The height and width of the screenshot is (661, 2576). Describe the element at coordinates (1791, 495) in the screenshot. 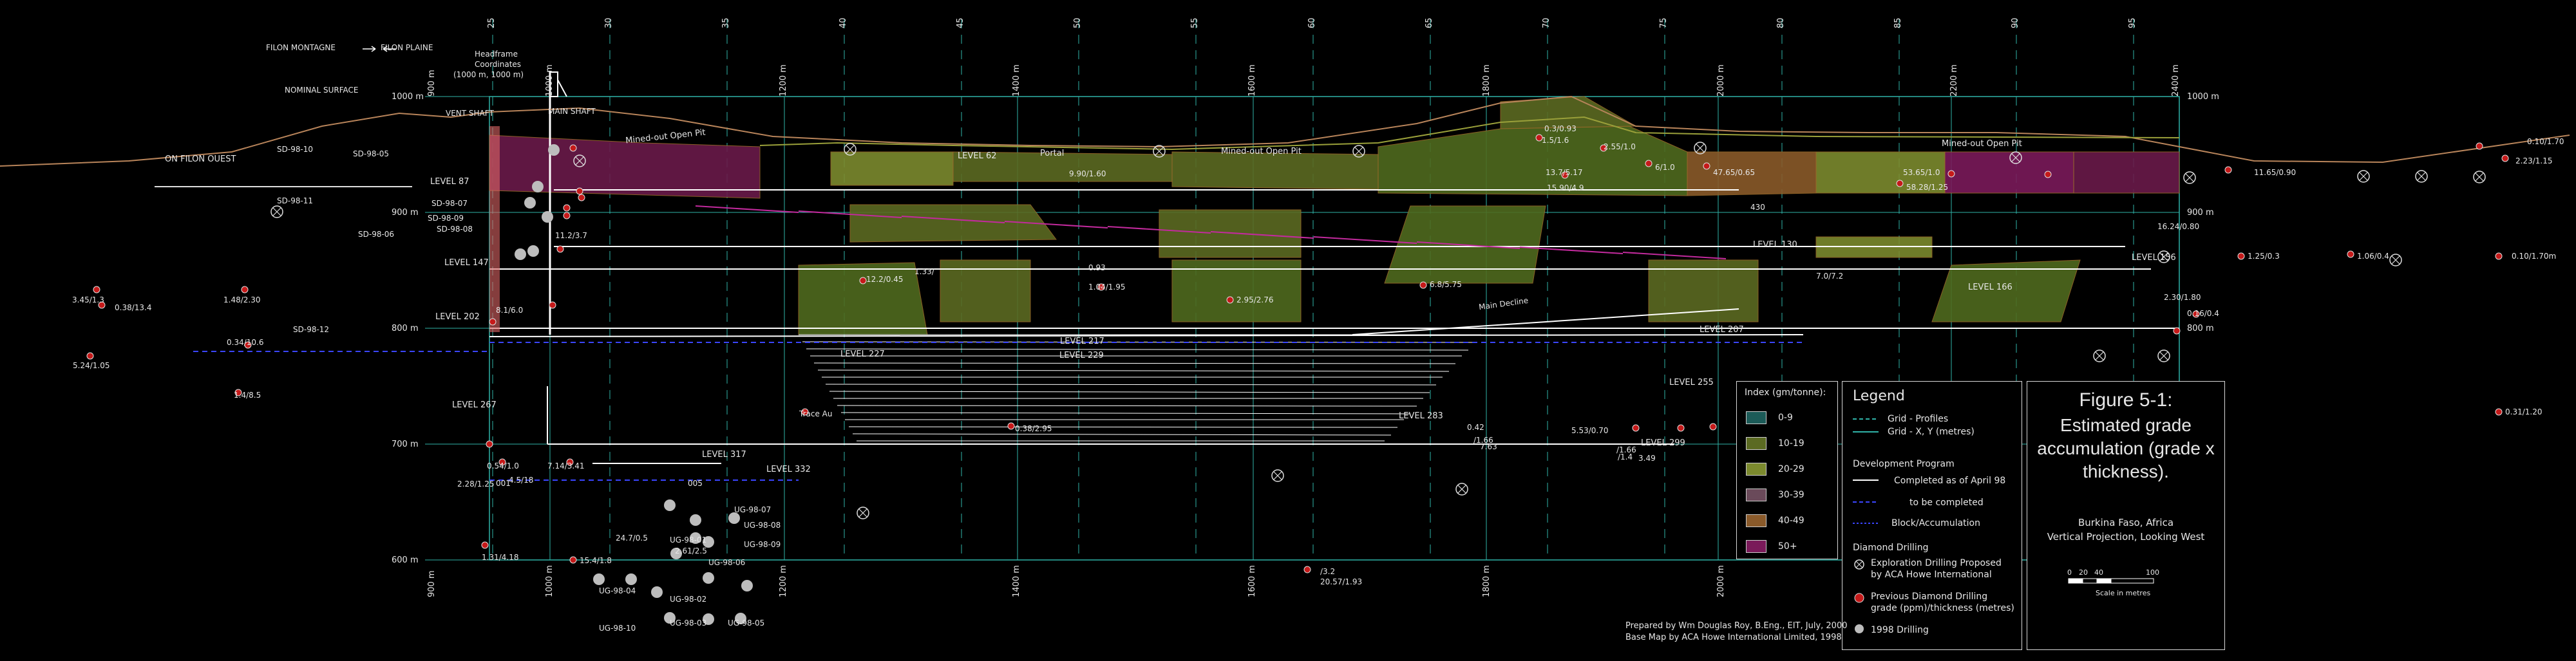

I see `index-label: 30-39` at that location.